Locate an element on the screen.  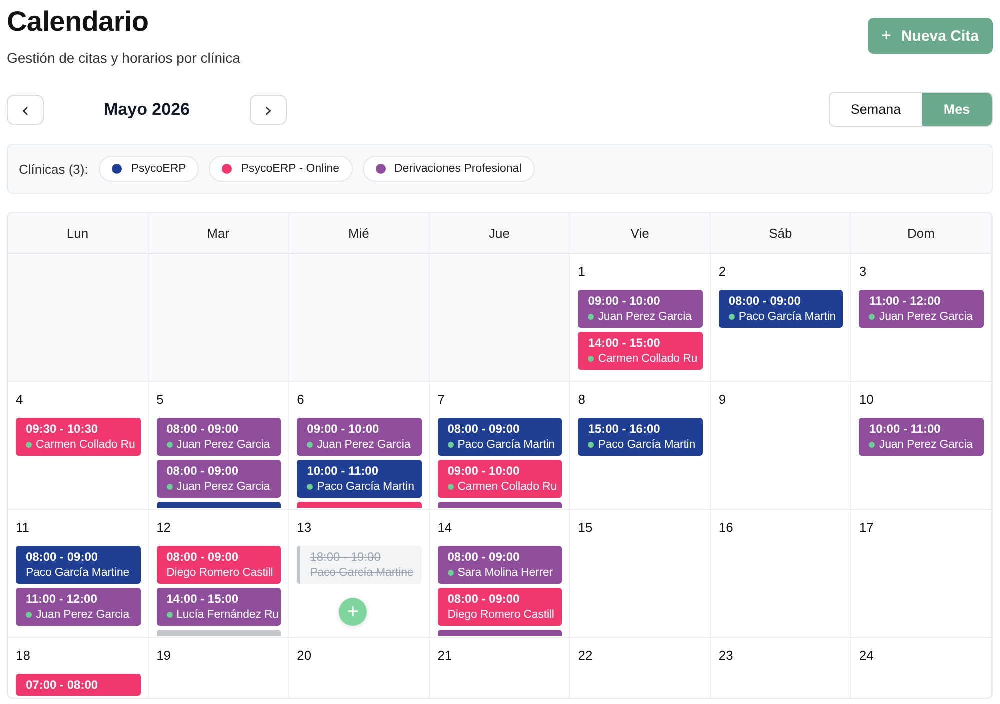
day-number: 12 is located at coordinates (164, 528).